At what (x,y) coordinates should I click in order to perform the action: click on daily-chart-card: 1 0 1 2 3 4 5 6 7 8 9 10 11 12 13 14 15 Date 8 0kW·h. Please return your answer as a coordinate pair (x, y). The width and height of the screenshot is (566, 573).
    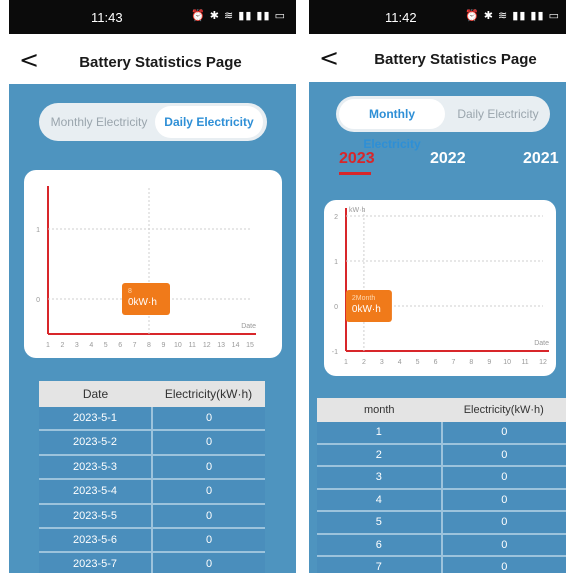
    Looking at the image, I should click on (153, 264).